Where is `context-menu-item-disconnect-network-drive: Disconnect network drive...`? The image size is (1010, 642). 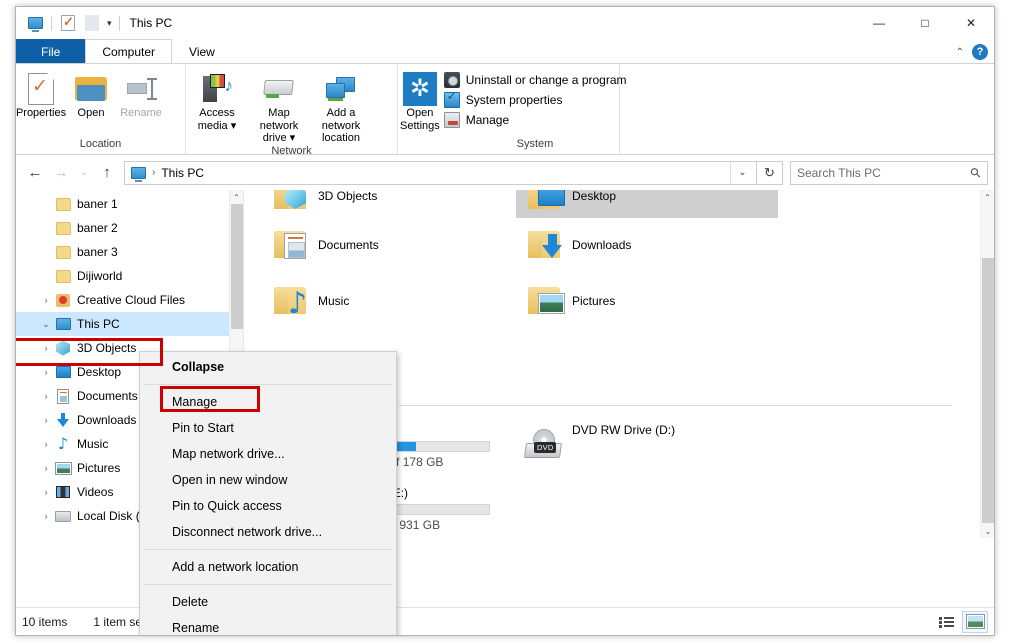 context-menu-item-disconnect-network-drive: Disconnect network drive... is located at coordinates (268, 532).